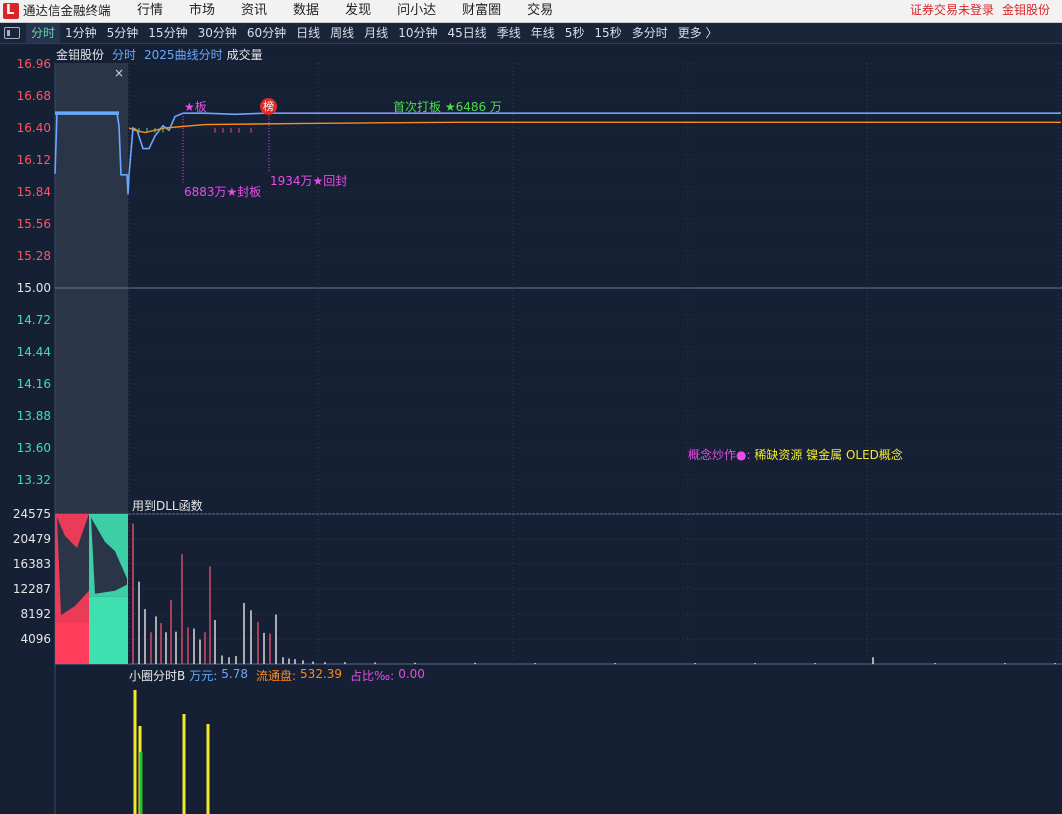  I want to click on period-tab: 10分钟, so click(417, 33).